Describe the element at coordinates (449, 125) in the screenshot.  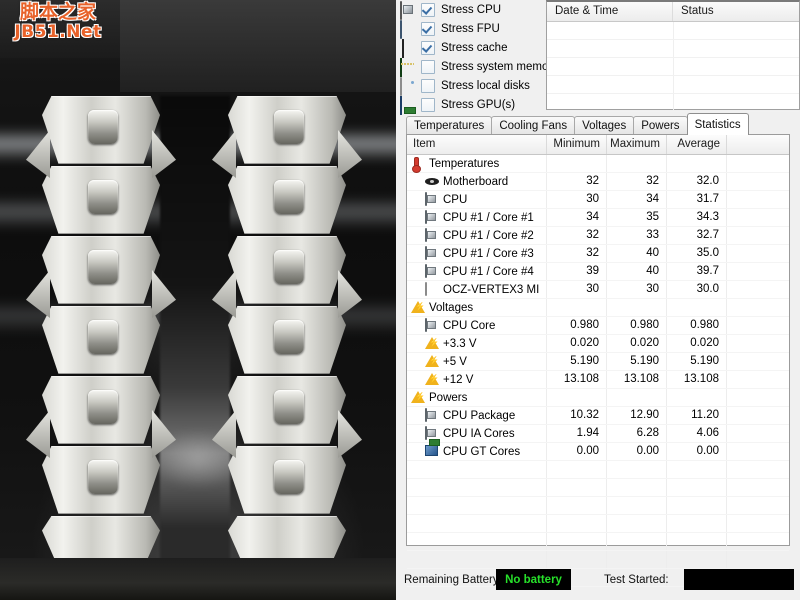
I see `tab-temperatures: Temperatures` at that location.